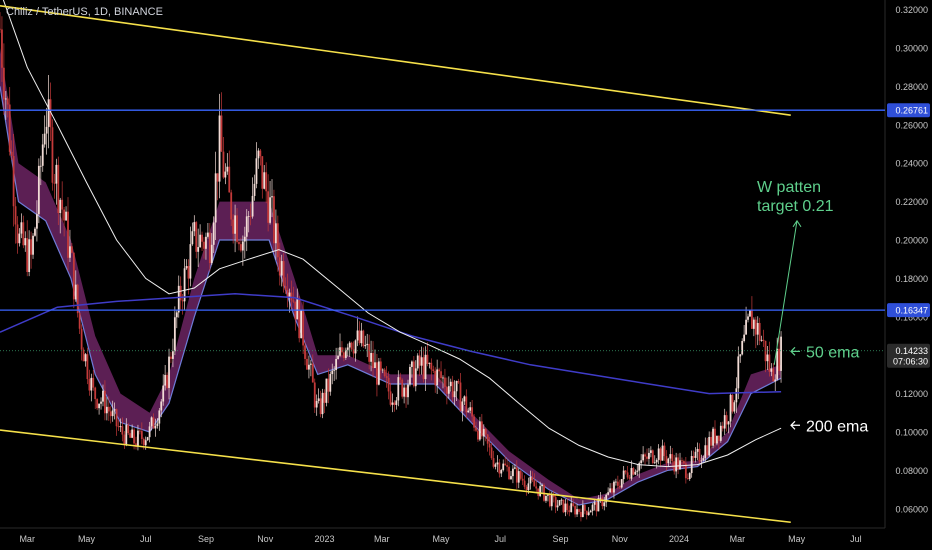 The image size is (932, 550). What do you see at coordinates (911, 10) in the screenshot?
I see `y-tick-label: 0.32000` at bounding box center [911, 10].